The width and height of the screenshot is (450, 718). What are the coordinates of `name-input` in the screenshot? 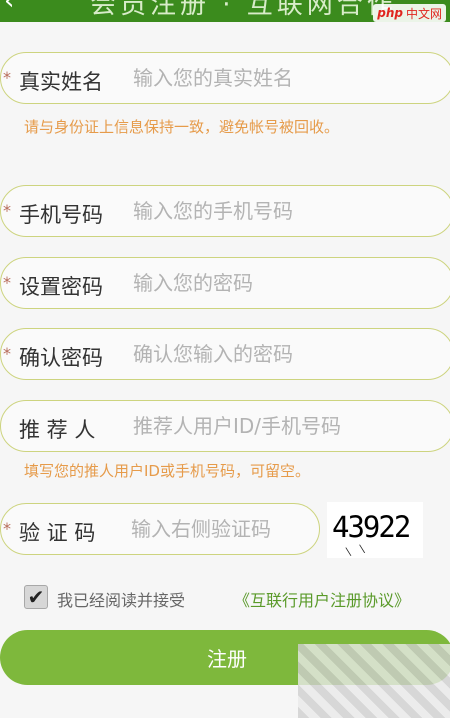 It's located at (283, 78).